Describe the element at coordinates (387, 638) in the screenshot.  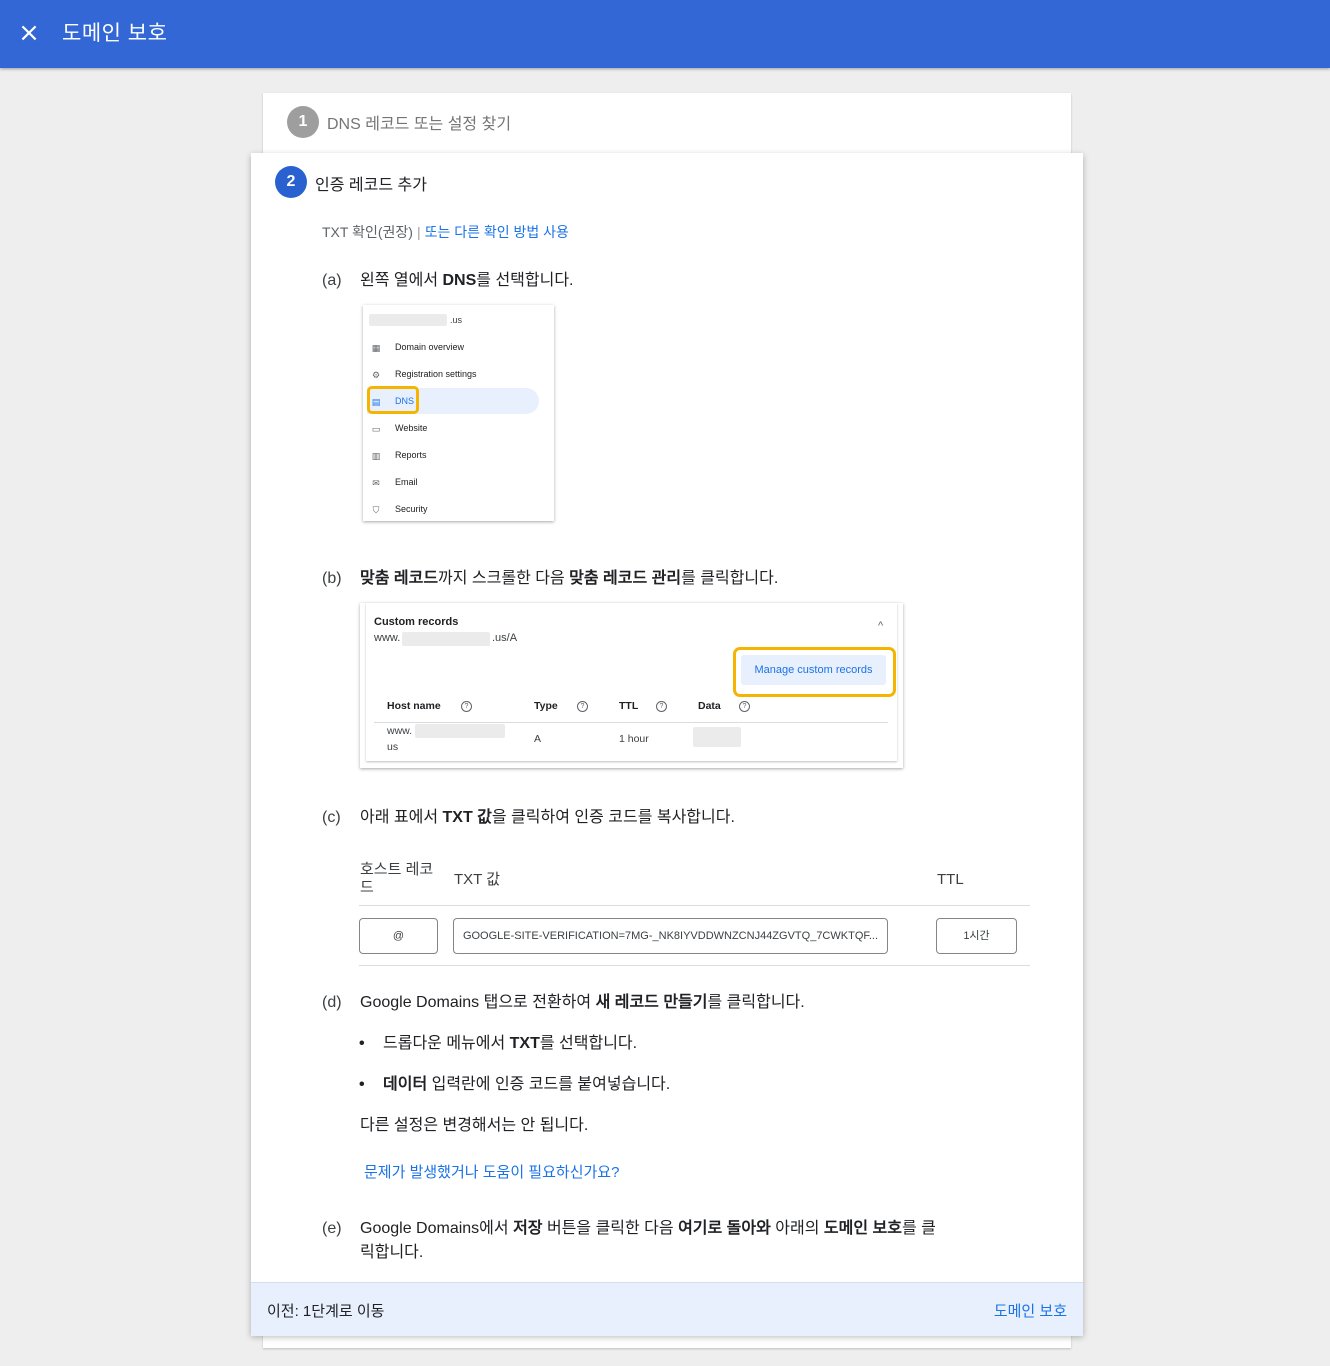
I see `custom-records-host-prefix: www.` at that location.